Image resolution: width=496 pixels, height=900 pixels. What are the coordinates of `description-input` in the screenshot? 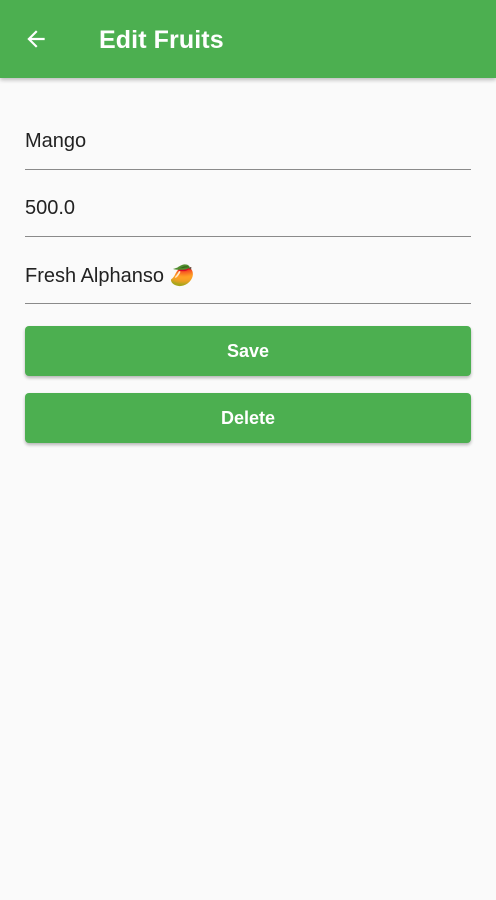 It's located at (248, 275).